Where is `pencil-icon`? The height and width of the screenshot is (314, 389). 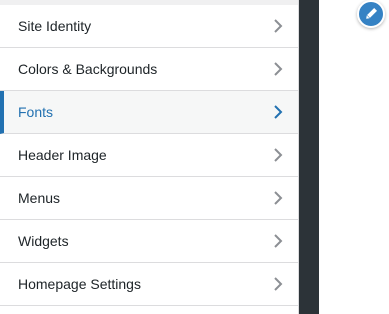
pencil-icon is located at coordinates (371, 14).